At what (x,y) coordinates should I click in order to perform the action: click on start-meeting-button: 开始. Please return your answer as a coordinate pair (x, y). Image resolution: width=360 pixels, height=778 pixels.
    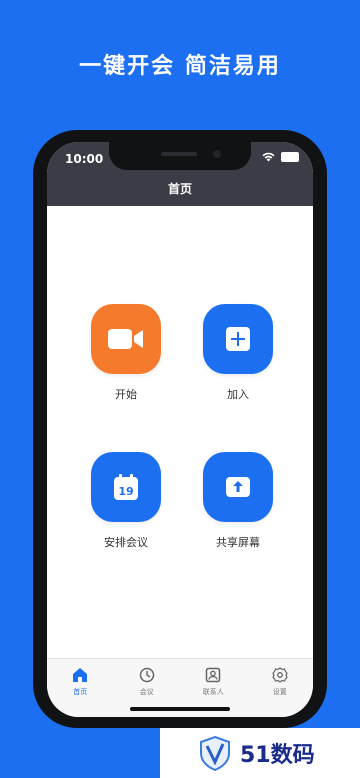
    Looking at the image, I should click on (126, 353).